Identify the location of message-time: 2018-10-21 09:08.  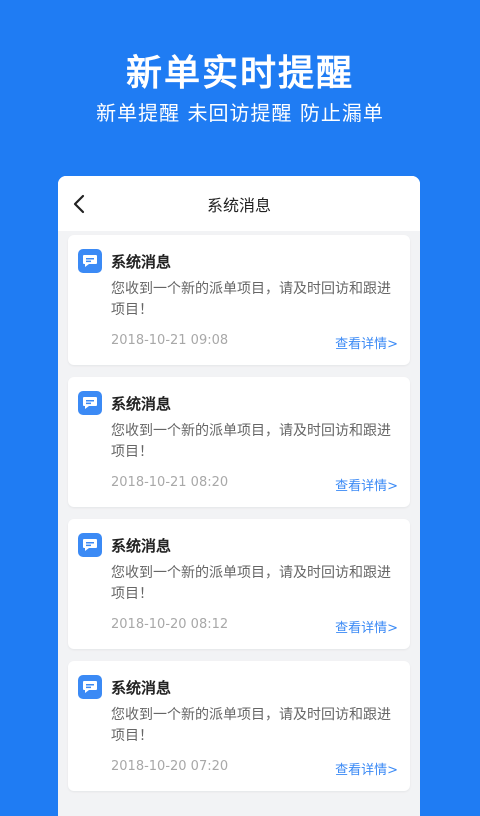
(170, 340).